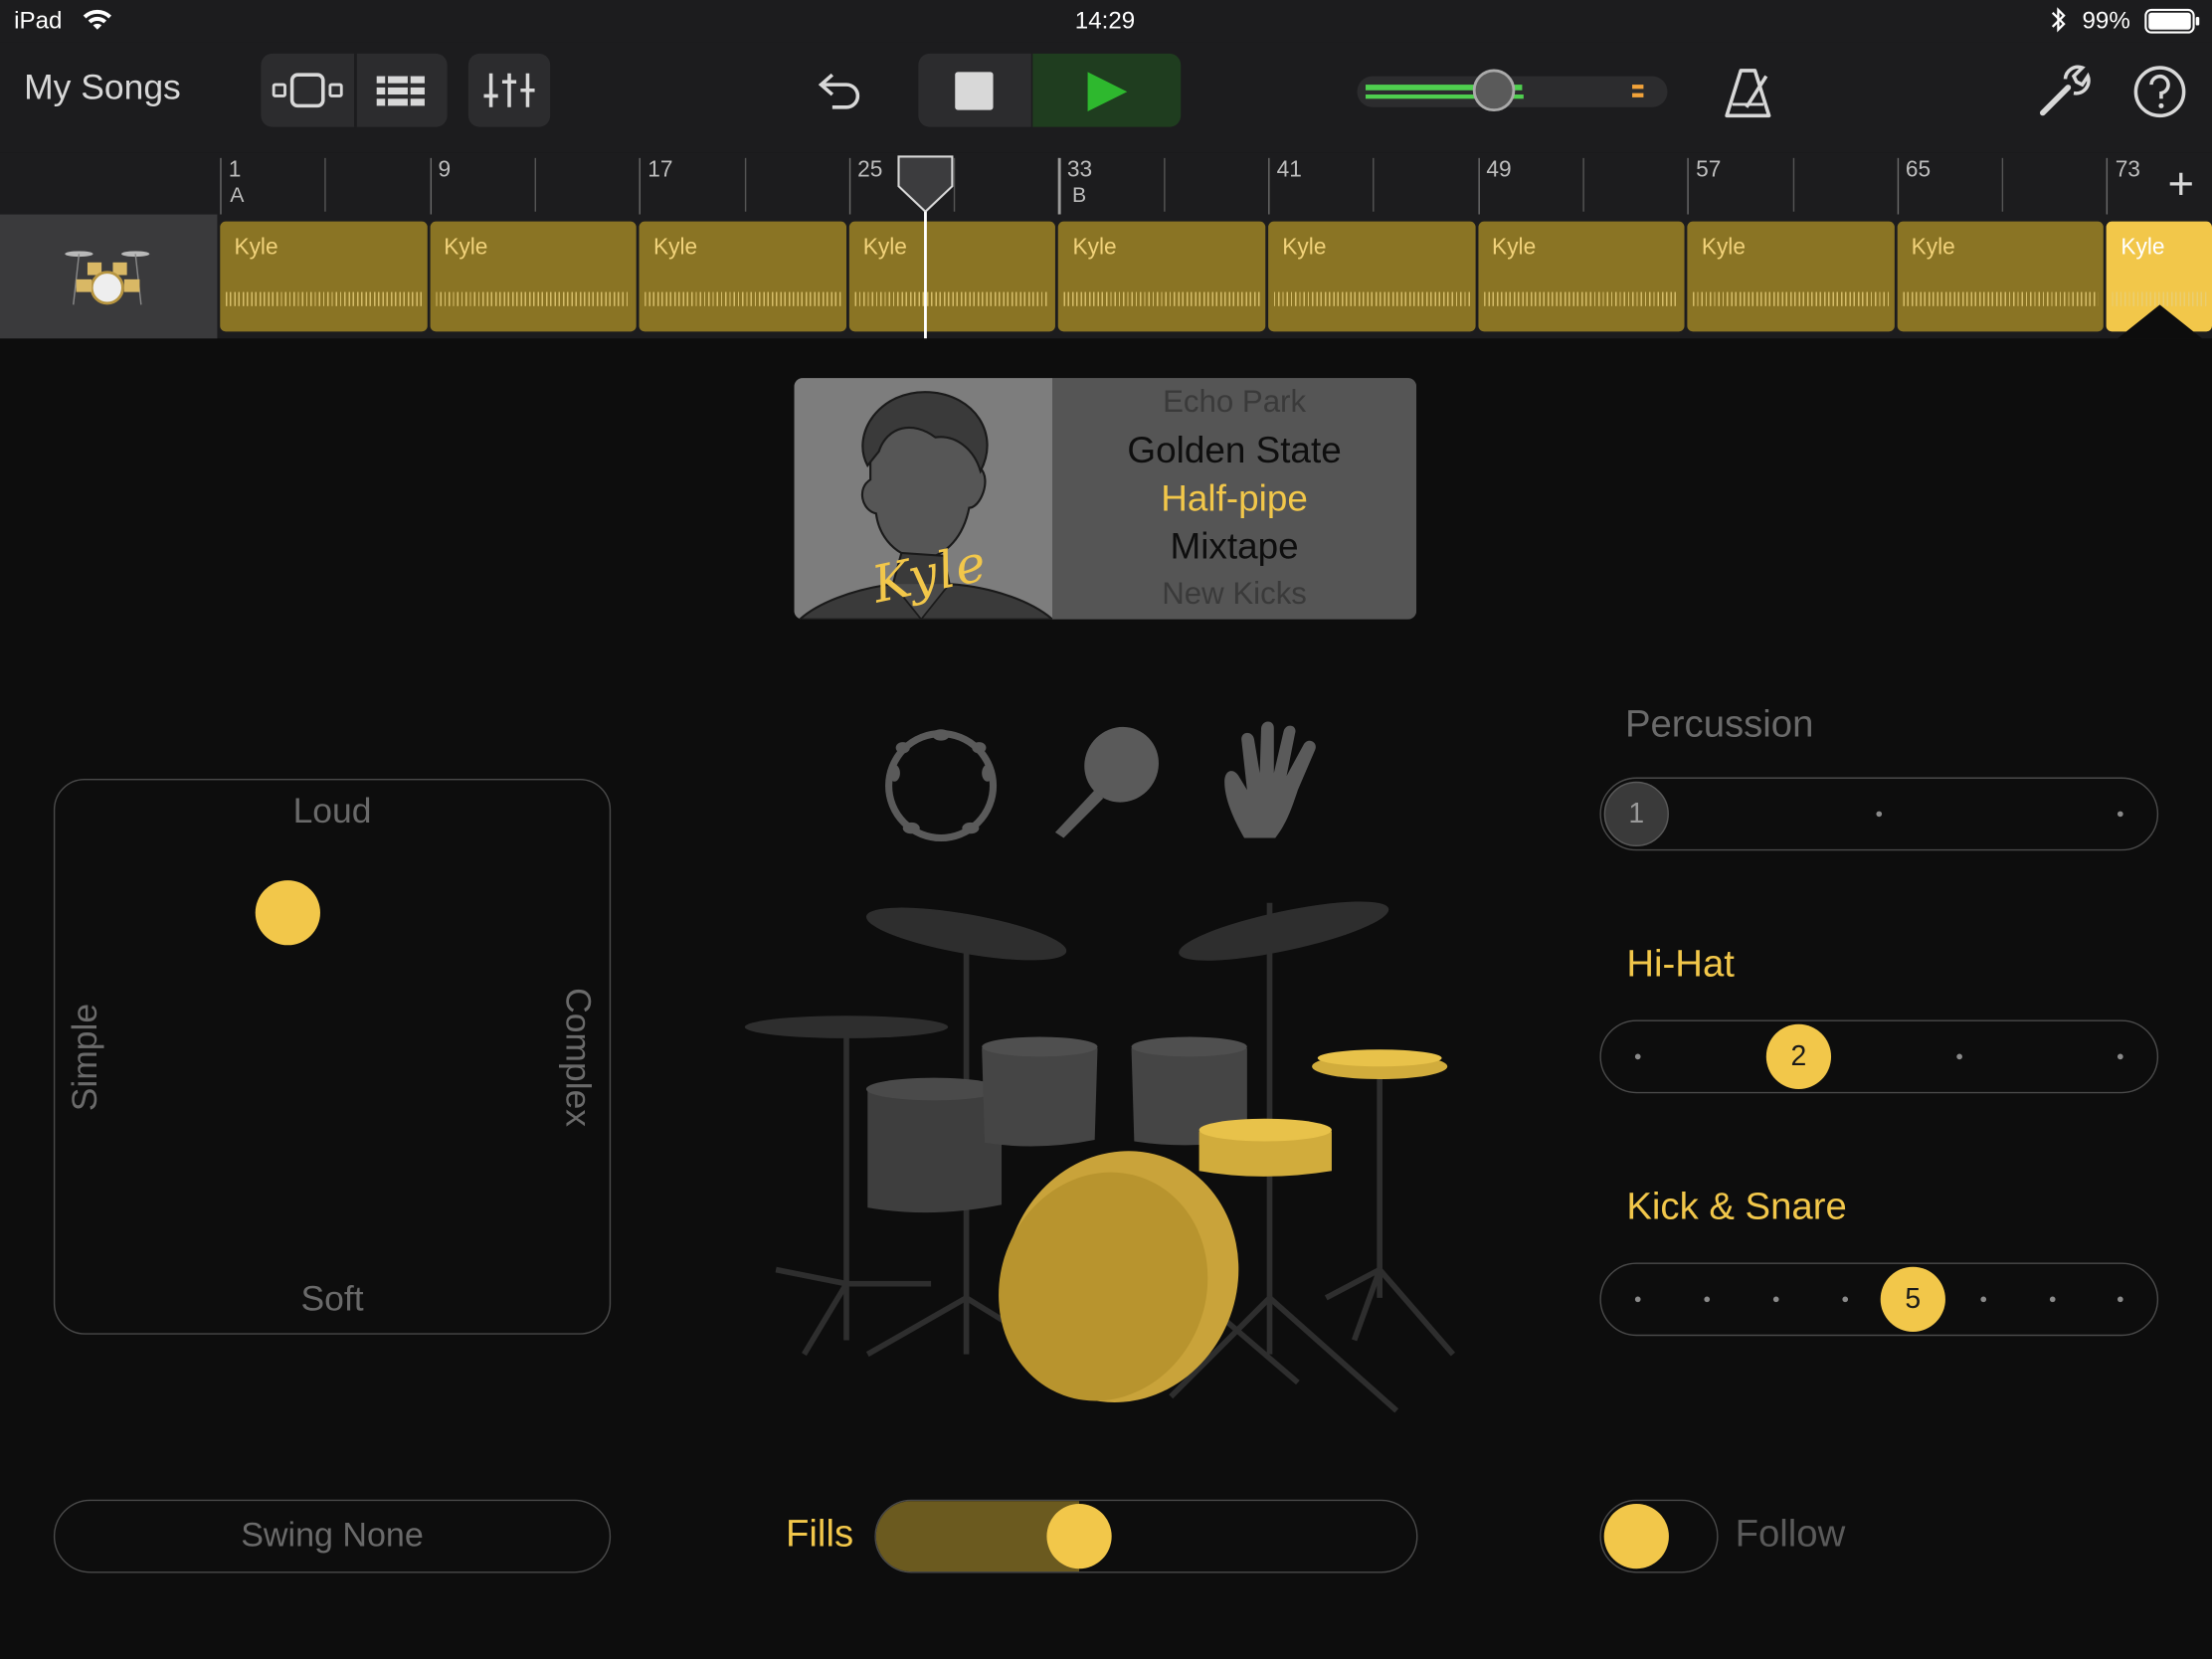 This screenshot has width=2212, height=1659. What do you see at coordinates (1101, 1149) in the screenshot?
I see `drum-kit-illustration` at bounding box center [1101, 1149].